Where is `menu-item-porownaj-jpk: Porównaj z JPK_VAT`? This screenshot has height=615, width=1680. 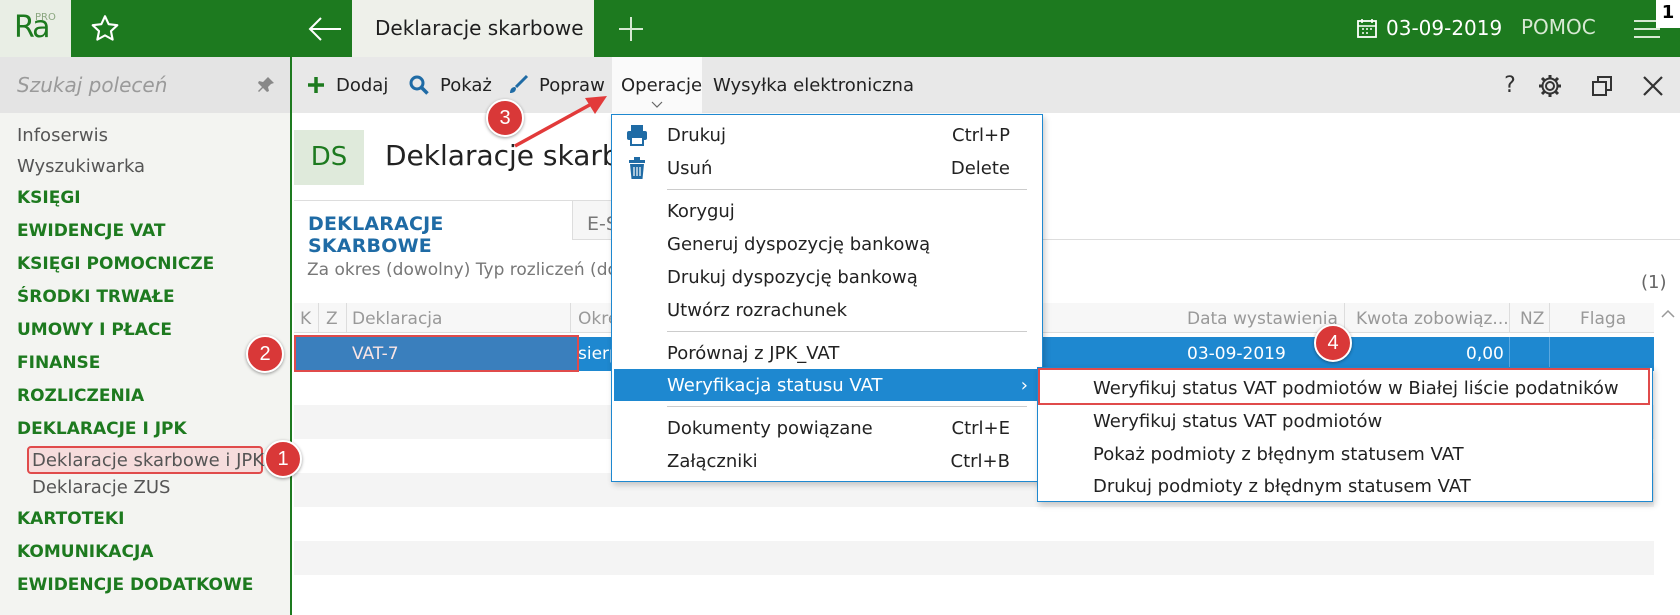 menu-item-porownaj-jpk: Porównaj z JPK_VAT is located at coordinates (827, 353).